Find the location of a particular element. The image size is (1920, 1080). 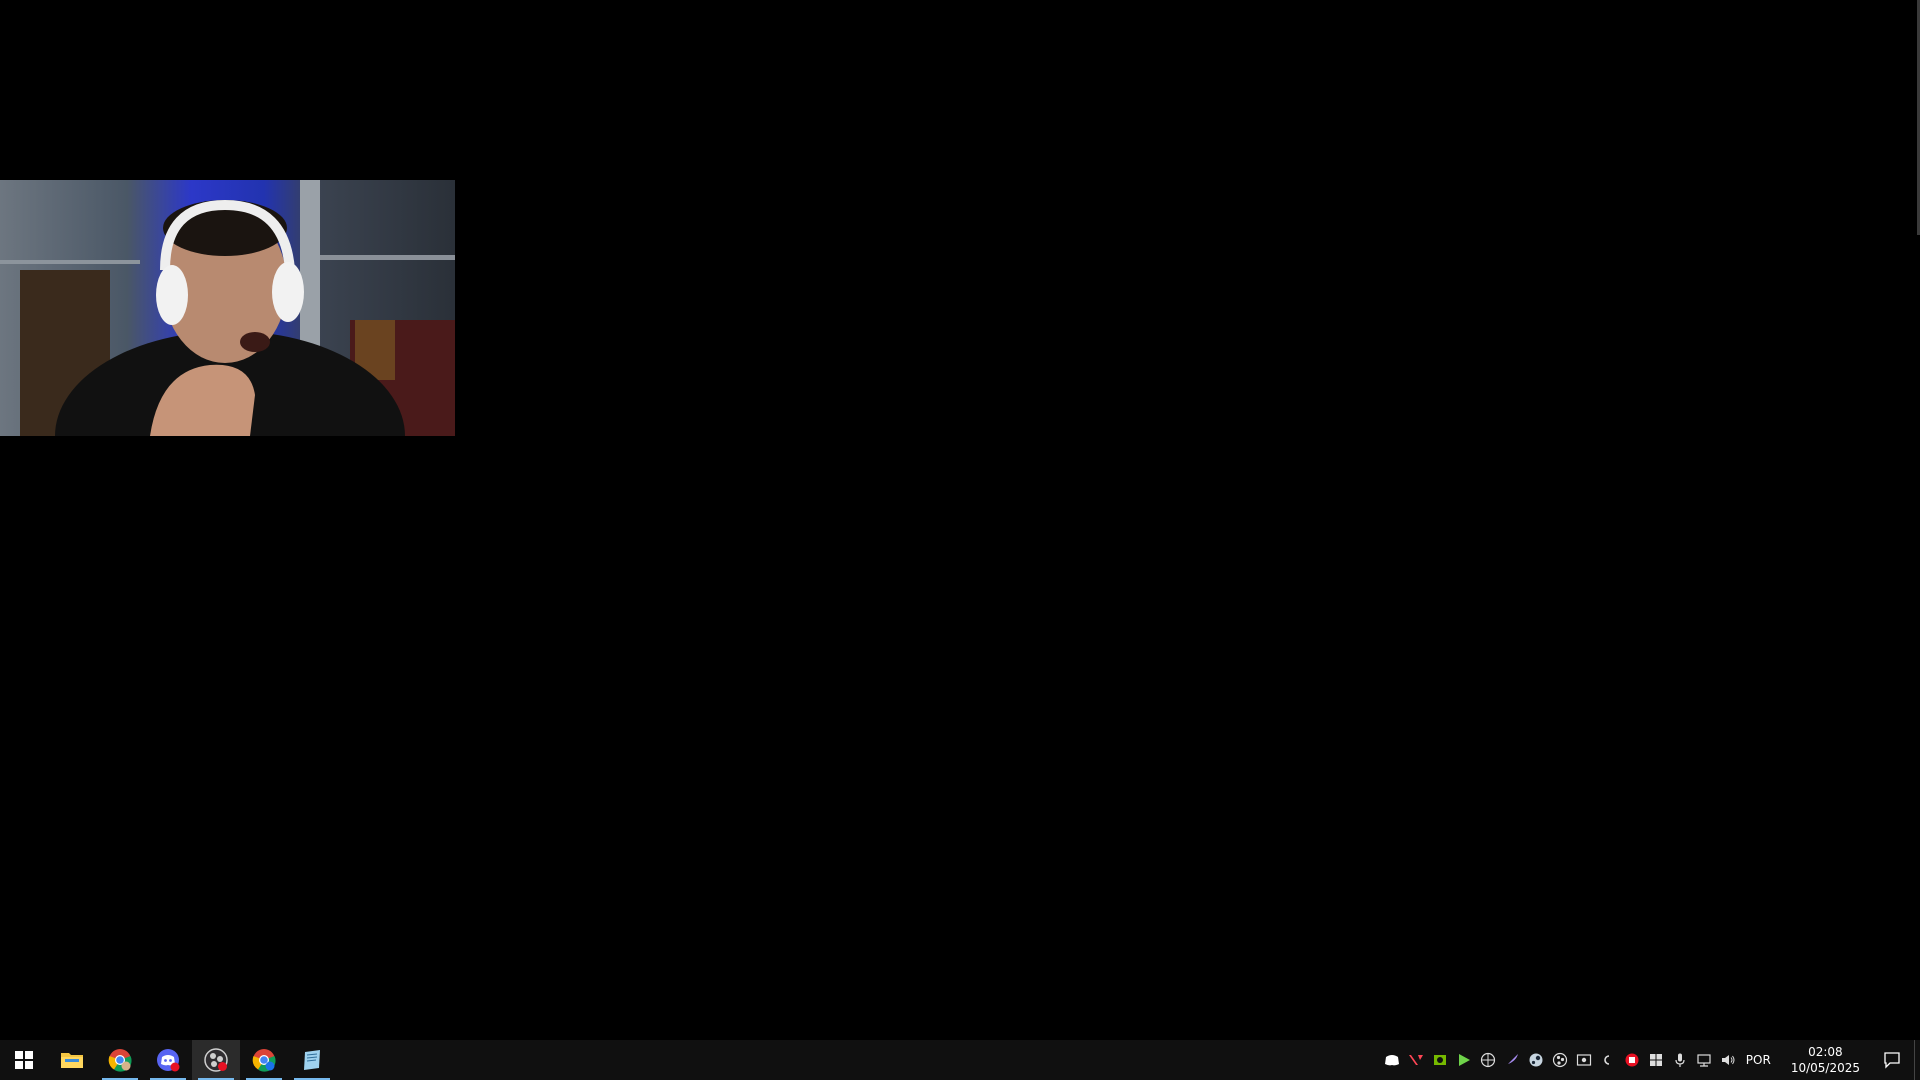

speaker-icon is located at coordinates (1728, 1060).